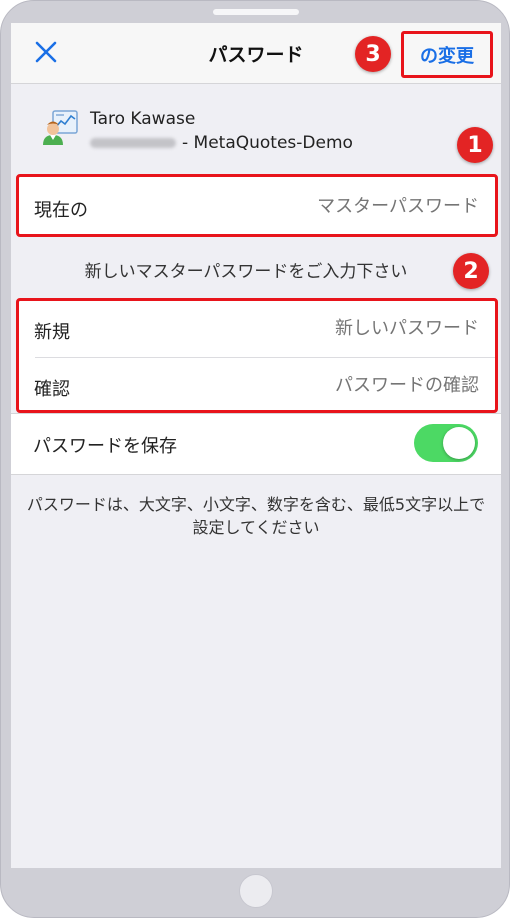 The width and height of the screenshot is (510, 918). What do you see at coordinates (60, 127) in the screenshot?
I see `account-avatar-icon` at bounding box center [60, 127].